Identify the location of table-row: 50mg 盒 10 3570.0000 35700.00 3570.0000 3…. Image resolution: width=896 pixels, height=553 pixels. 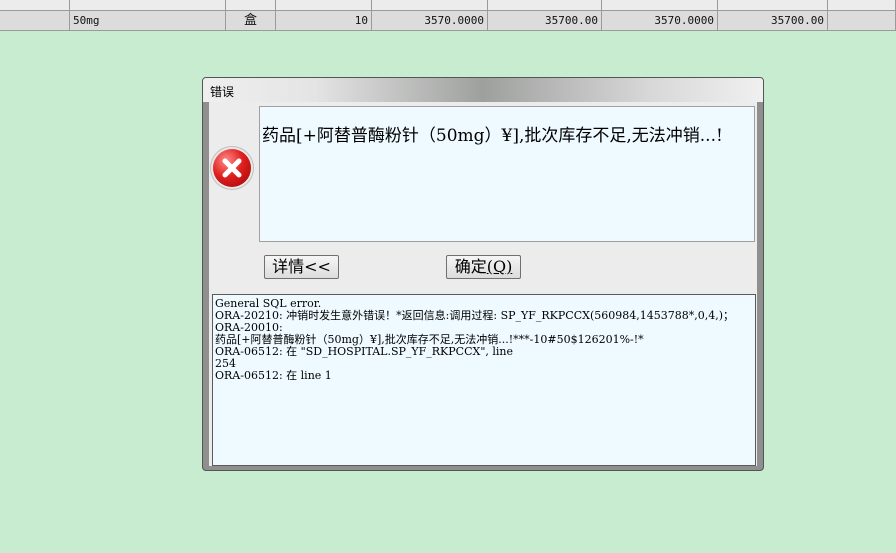
(448, 21).